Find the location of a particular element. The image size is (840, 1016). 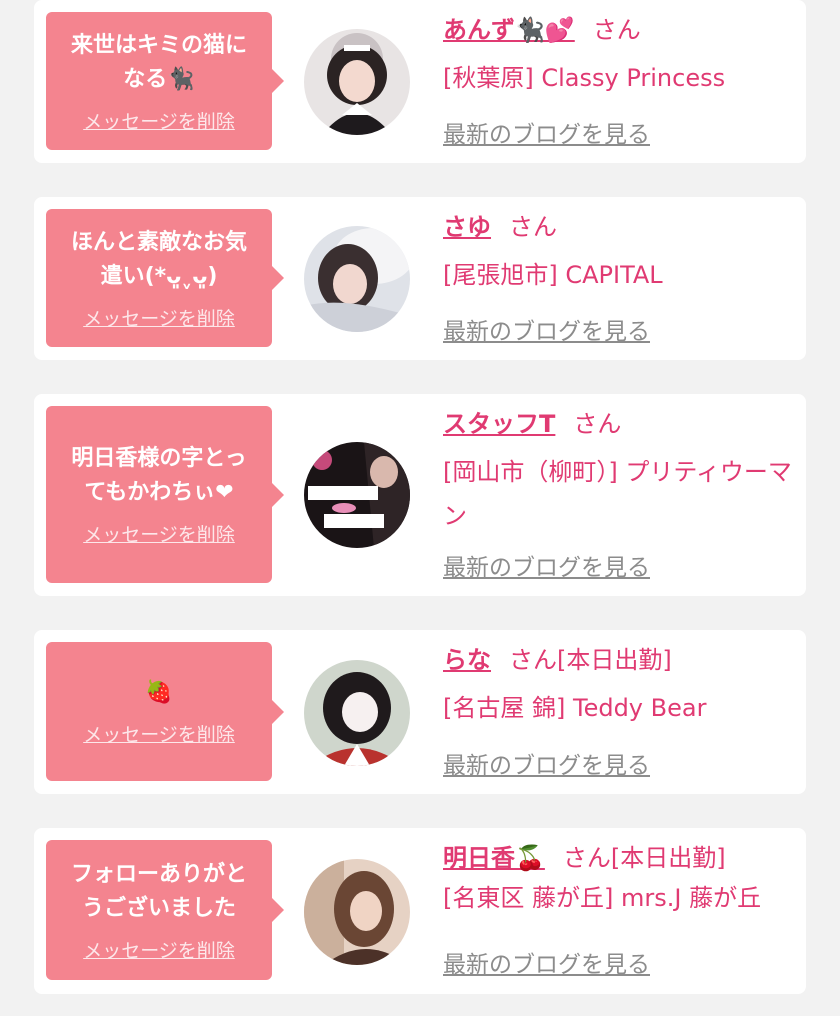

maid-girl-photo-icon is located at coordinates (357, 82).